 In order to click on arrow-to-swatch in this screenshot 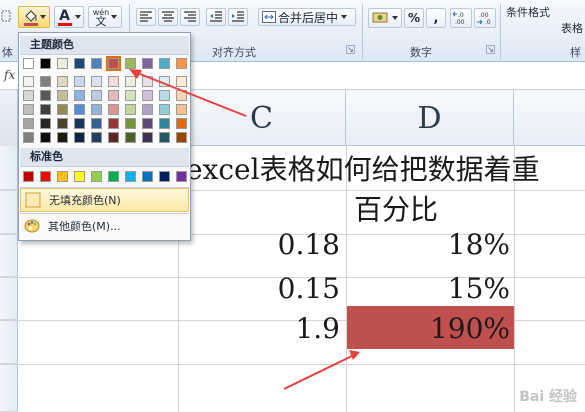, I will do `click(188, 93)`.